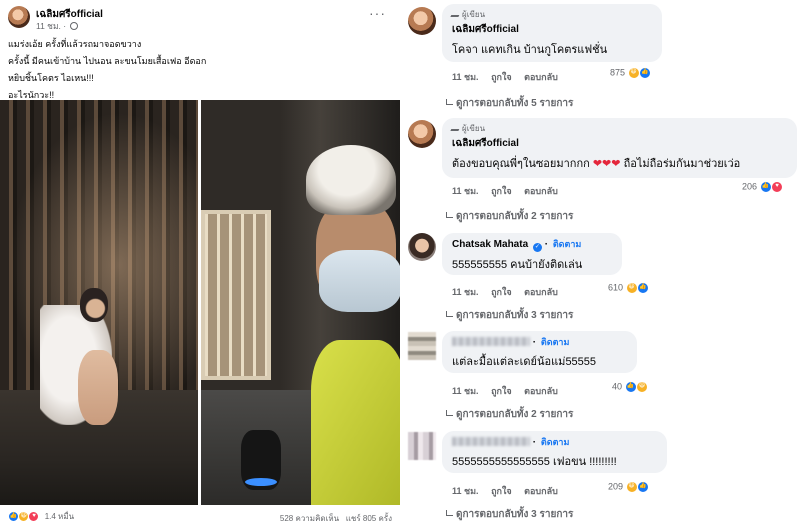 The image size is (800, 526). I want to click on commenter-name-line: · ติดตาม, so click(554, 442).